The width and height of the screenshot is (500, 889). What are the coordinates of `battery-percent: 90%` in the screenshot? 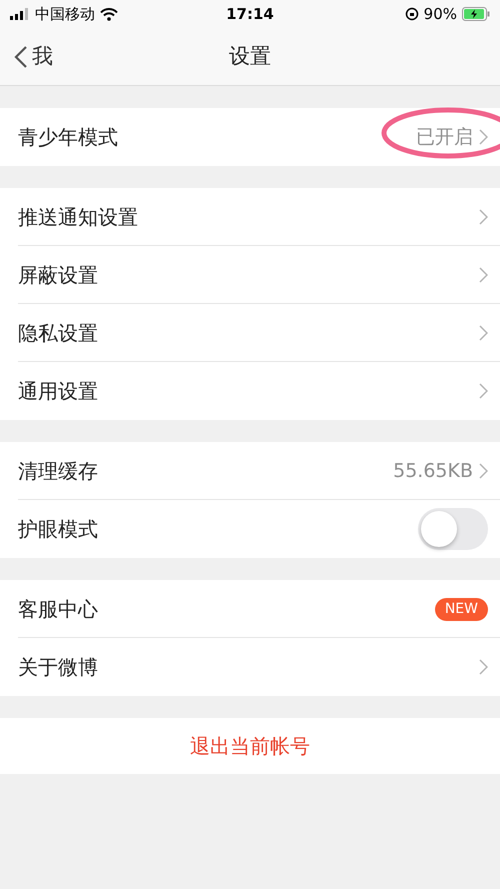 It's located at (440, 14).